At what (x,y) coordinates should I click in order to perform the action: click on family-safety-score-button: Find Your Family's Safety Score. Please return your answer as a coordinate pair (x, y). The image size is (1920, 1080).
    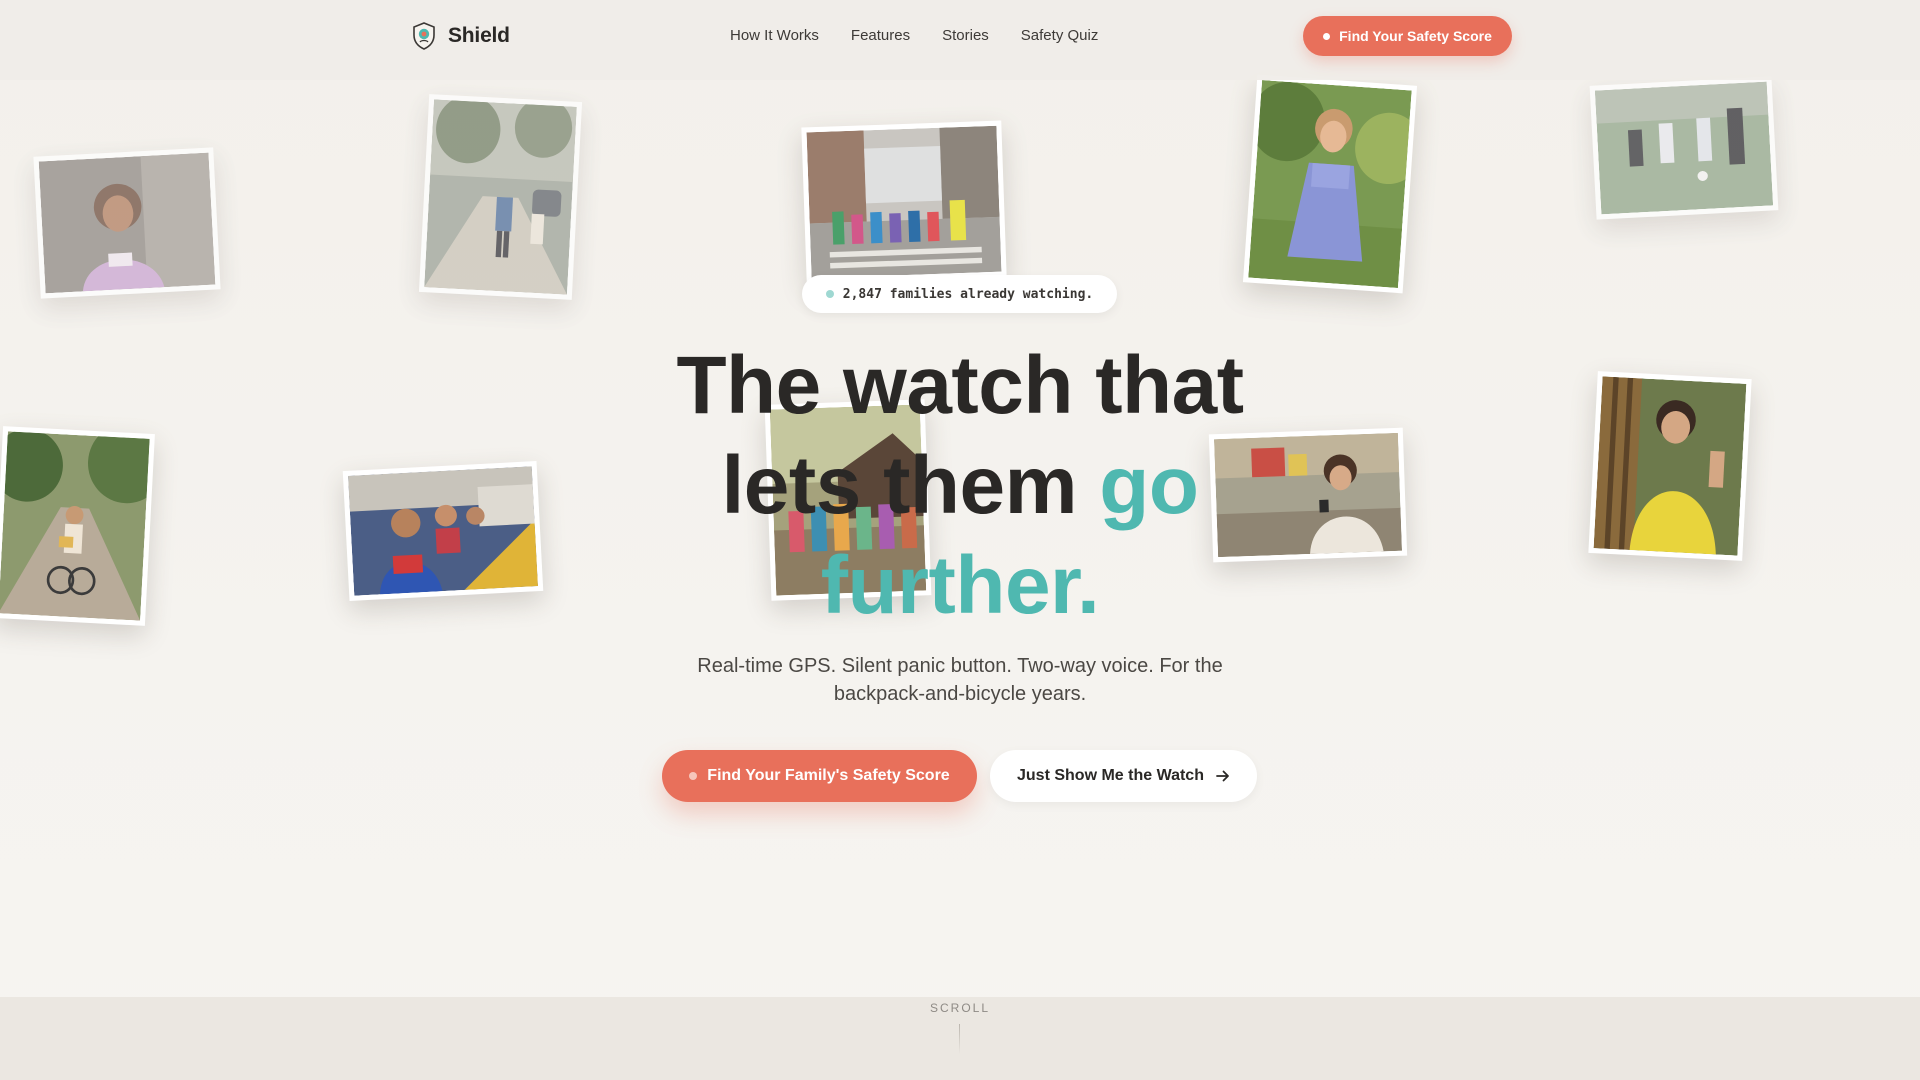
    Looking at the image, I should click on (819, 776).